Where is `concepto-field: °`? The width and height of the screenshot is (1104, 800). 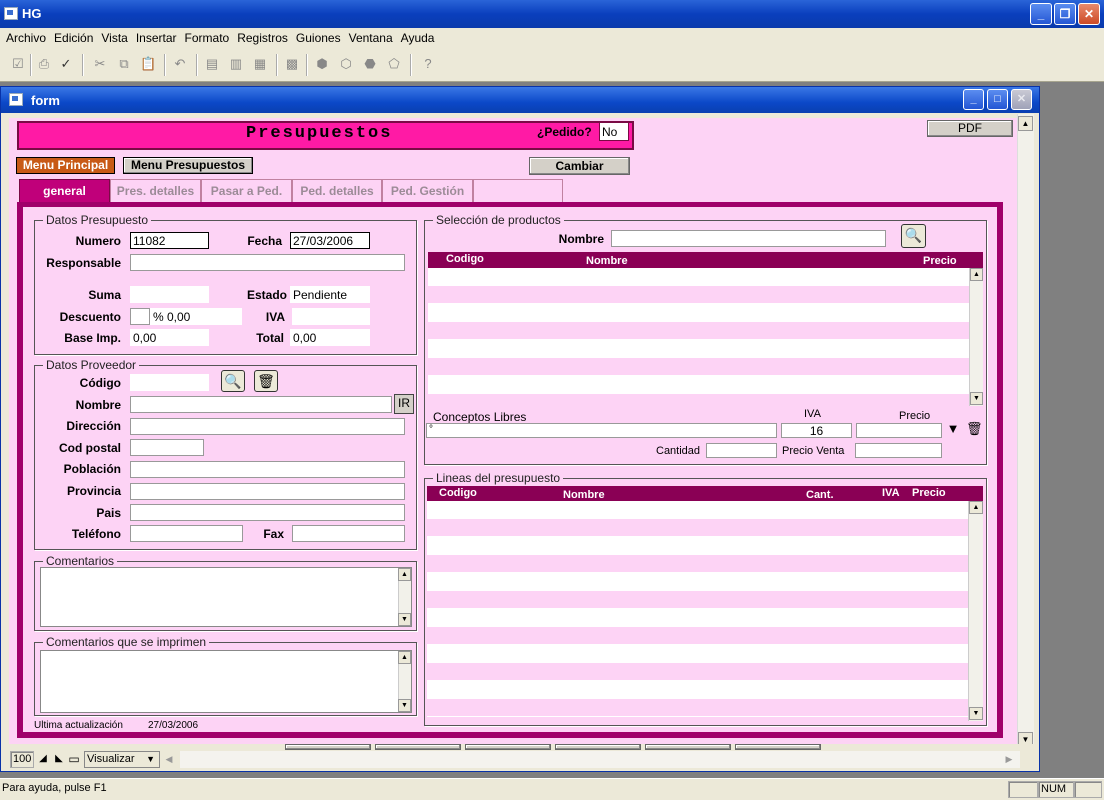 concepto-field: ° is located at coordinates (601, 430).